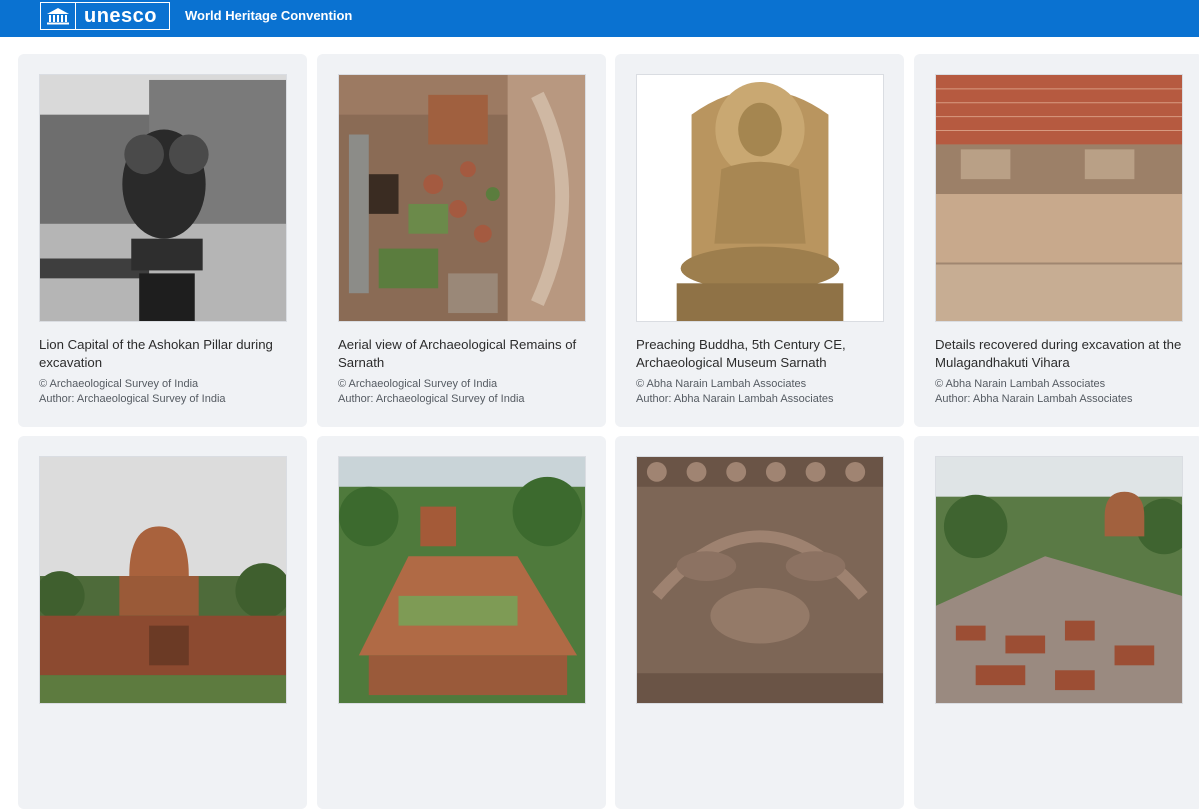  Describe the element at coordinates (760, 198) in the screenshot. I see `gallery-image-preaching-buddha` at that location.